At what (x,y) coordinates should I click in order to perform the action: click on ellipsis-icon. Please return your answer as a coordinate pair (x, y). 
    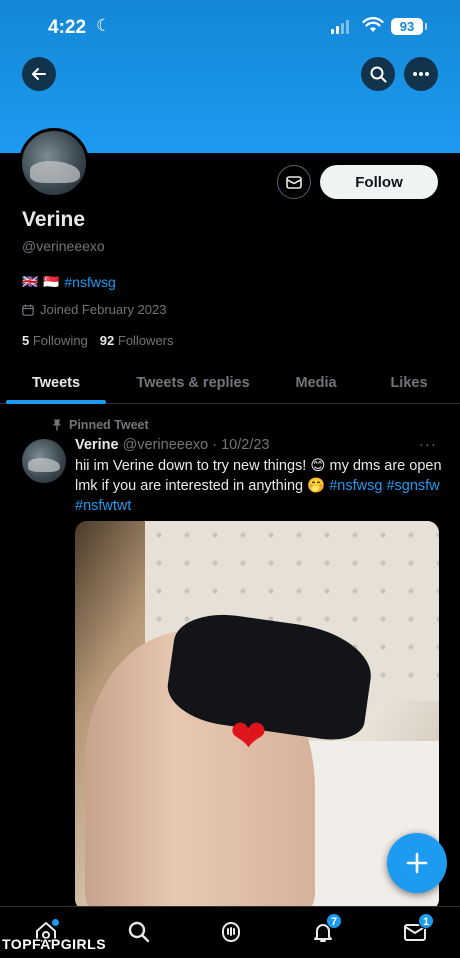
    Looking at the image, I should click on (421, 74).